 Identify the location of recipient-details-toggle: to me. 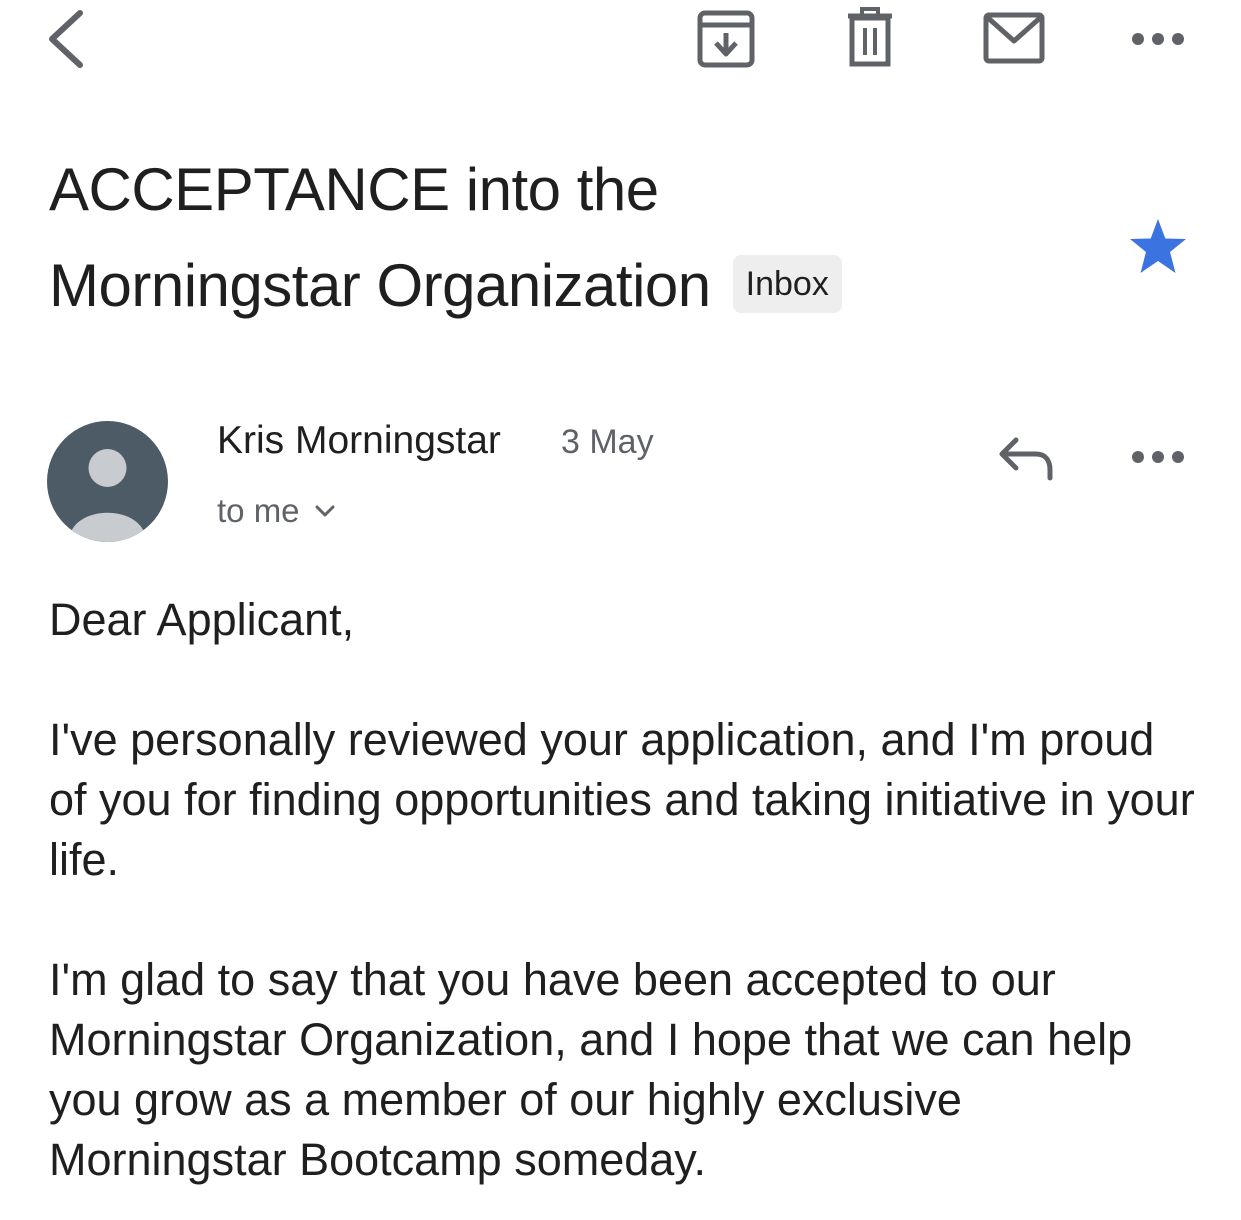
(276, 511).